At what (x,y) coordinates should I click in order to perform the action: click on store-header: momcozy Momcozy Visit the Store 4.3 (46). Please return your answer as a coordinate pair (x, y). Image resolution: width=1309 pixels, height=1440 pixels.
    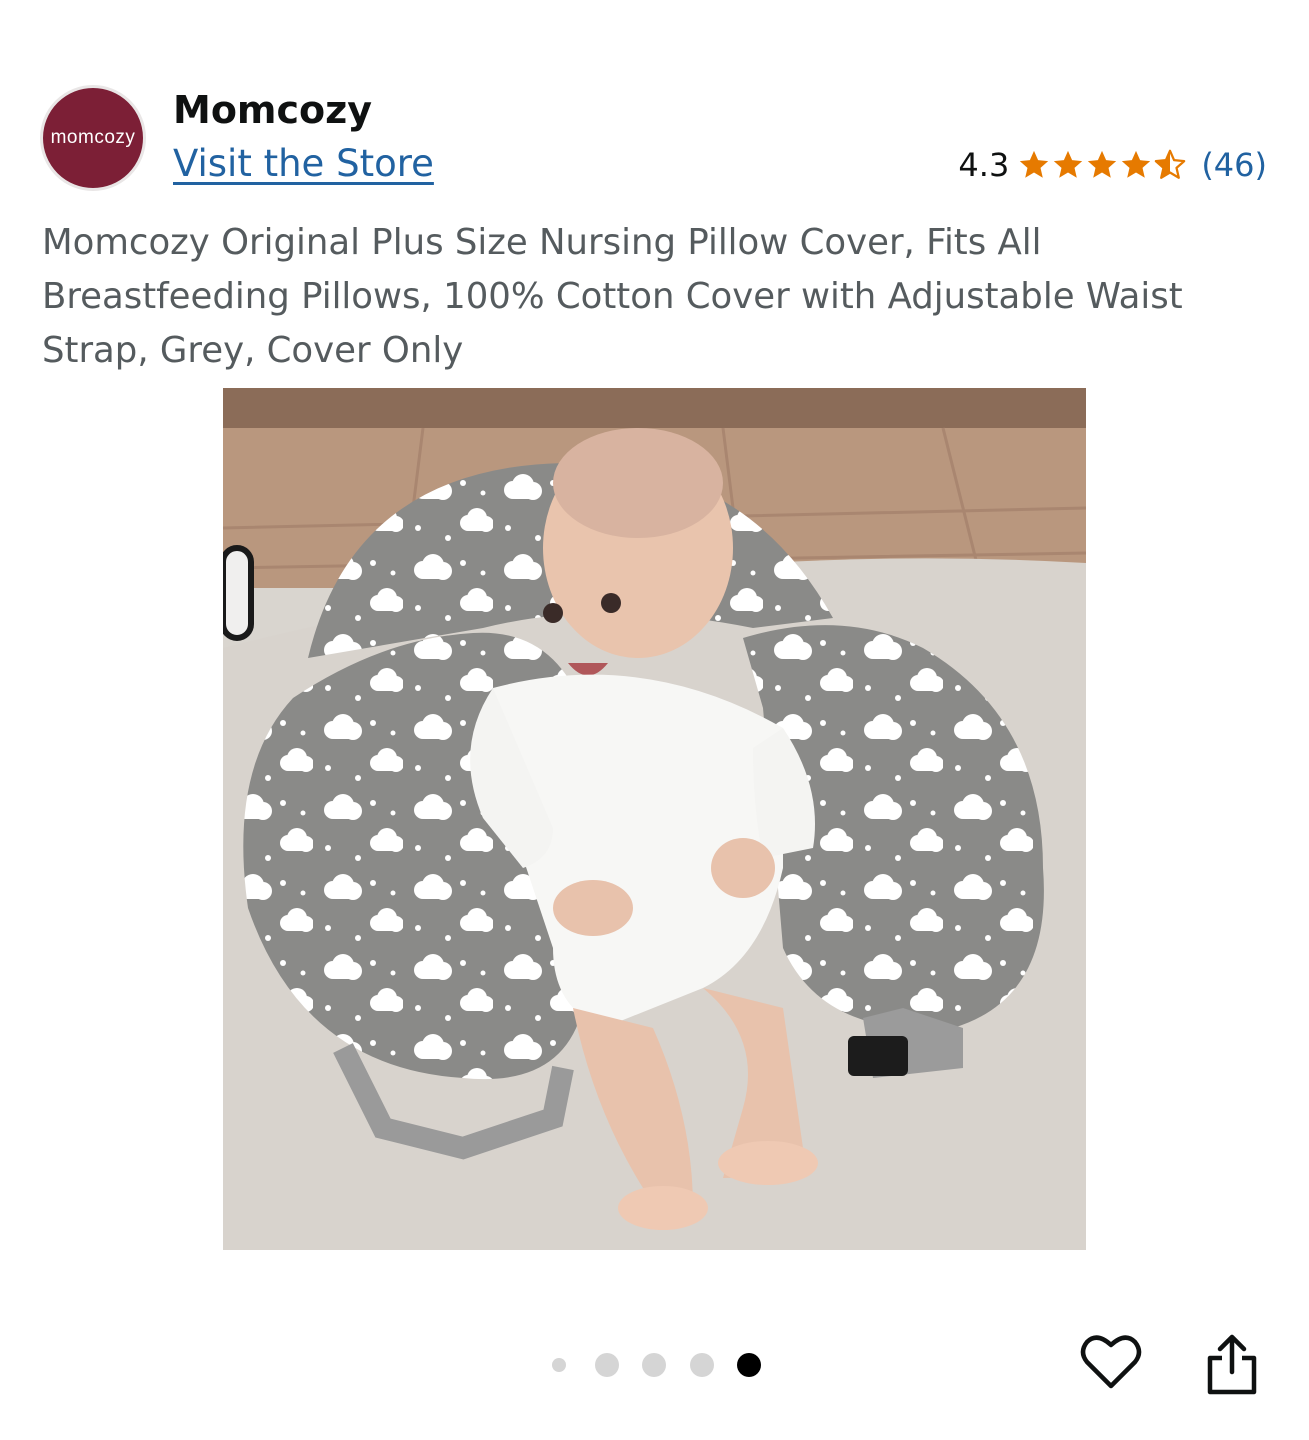
    Looking at the image, I should click on (654, 100).